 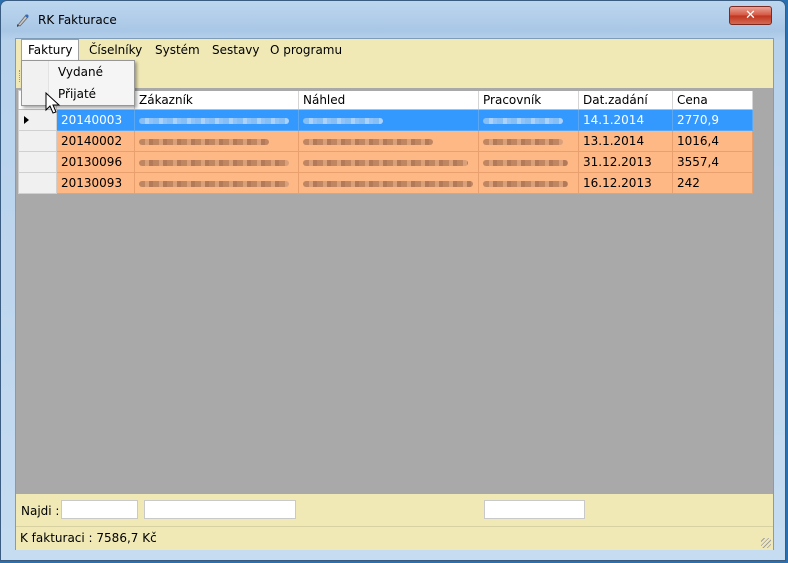 What do you see at coordinates (394, 18) in the screenshot?
I see `title-bar: RK Fakturace ✕` at bounding box center [394, 18].